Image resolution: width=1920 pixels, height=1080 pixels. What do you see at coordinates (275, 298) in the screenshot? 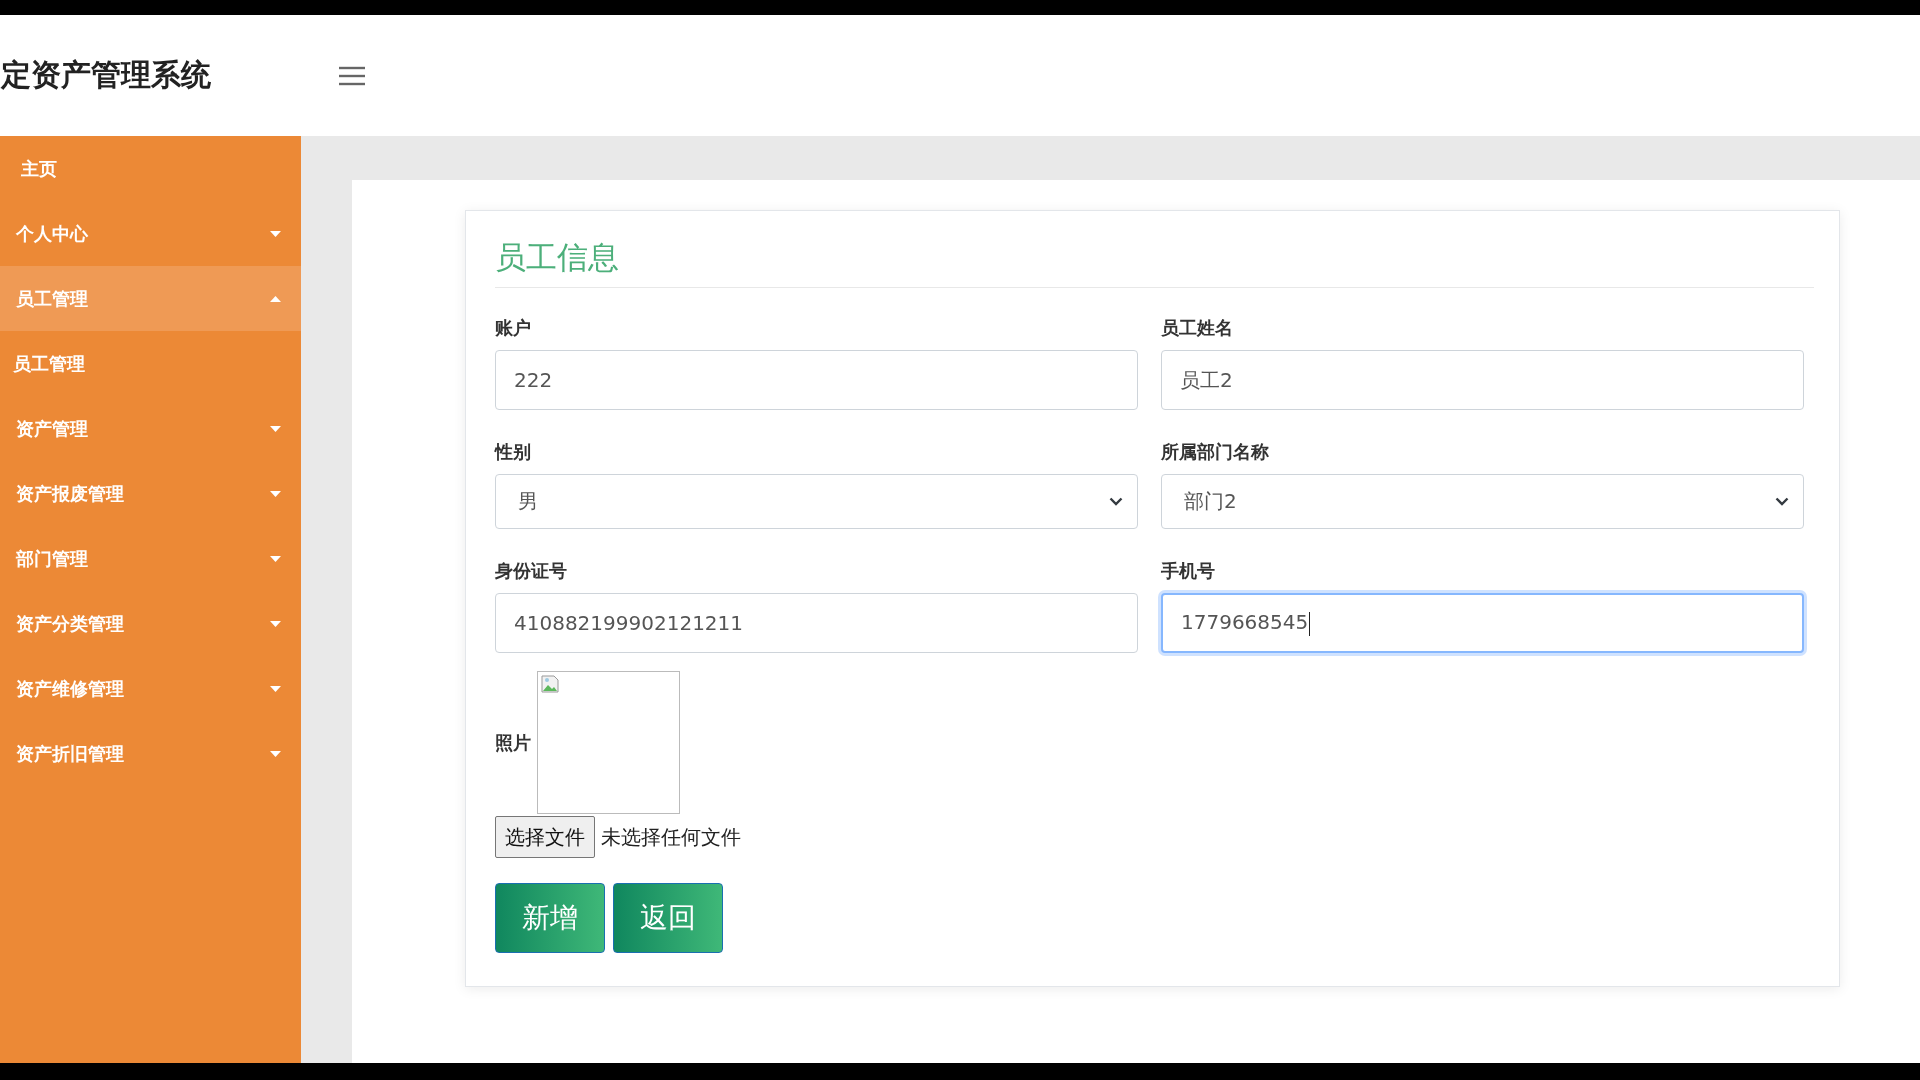
I see `caret-up-icon` at bounding box center [275, 298].